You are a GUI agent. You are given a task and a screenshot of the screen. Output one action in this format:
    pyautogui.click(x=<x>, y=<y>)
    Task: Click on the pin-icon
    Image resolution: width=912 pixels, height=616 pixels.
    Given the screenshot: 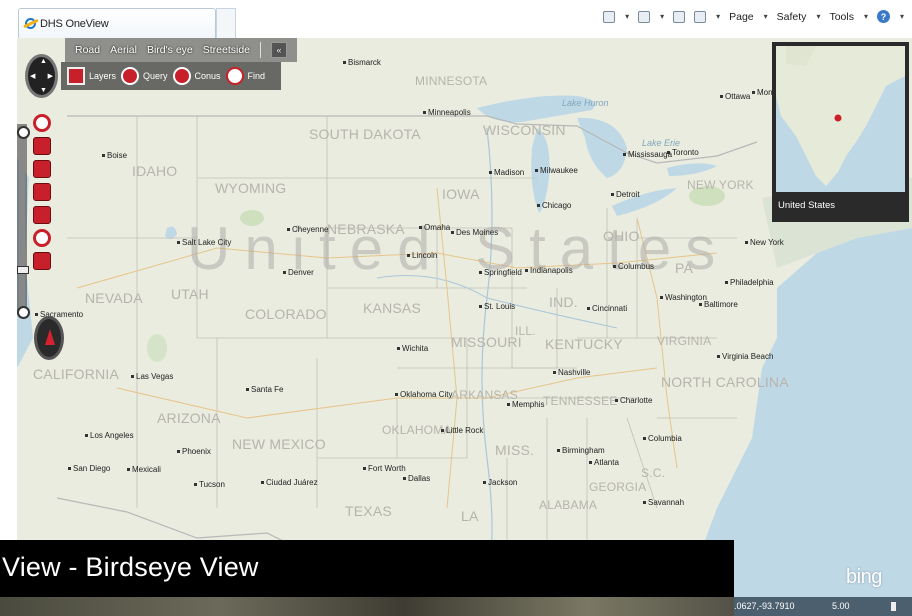 What is the action you would take?
    pyautogui.click(x=42, y=123)
    